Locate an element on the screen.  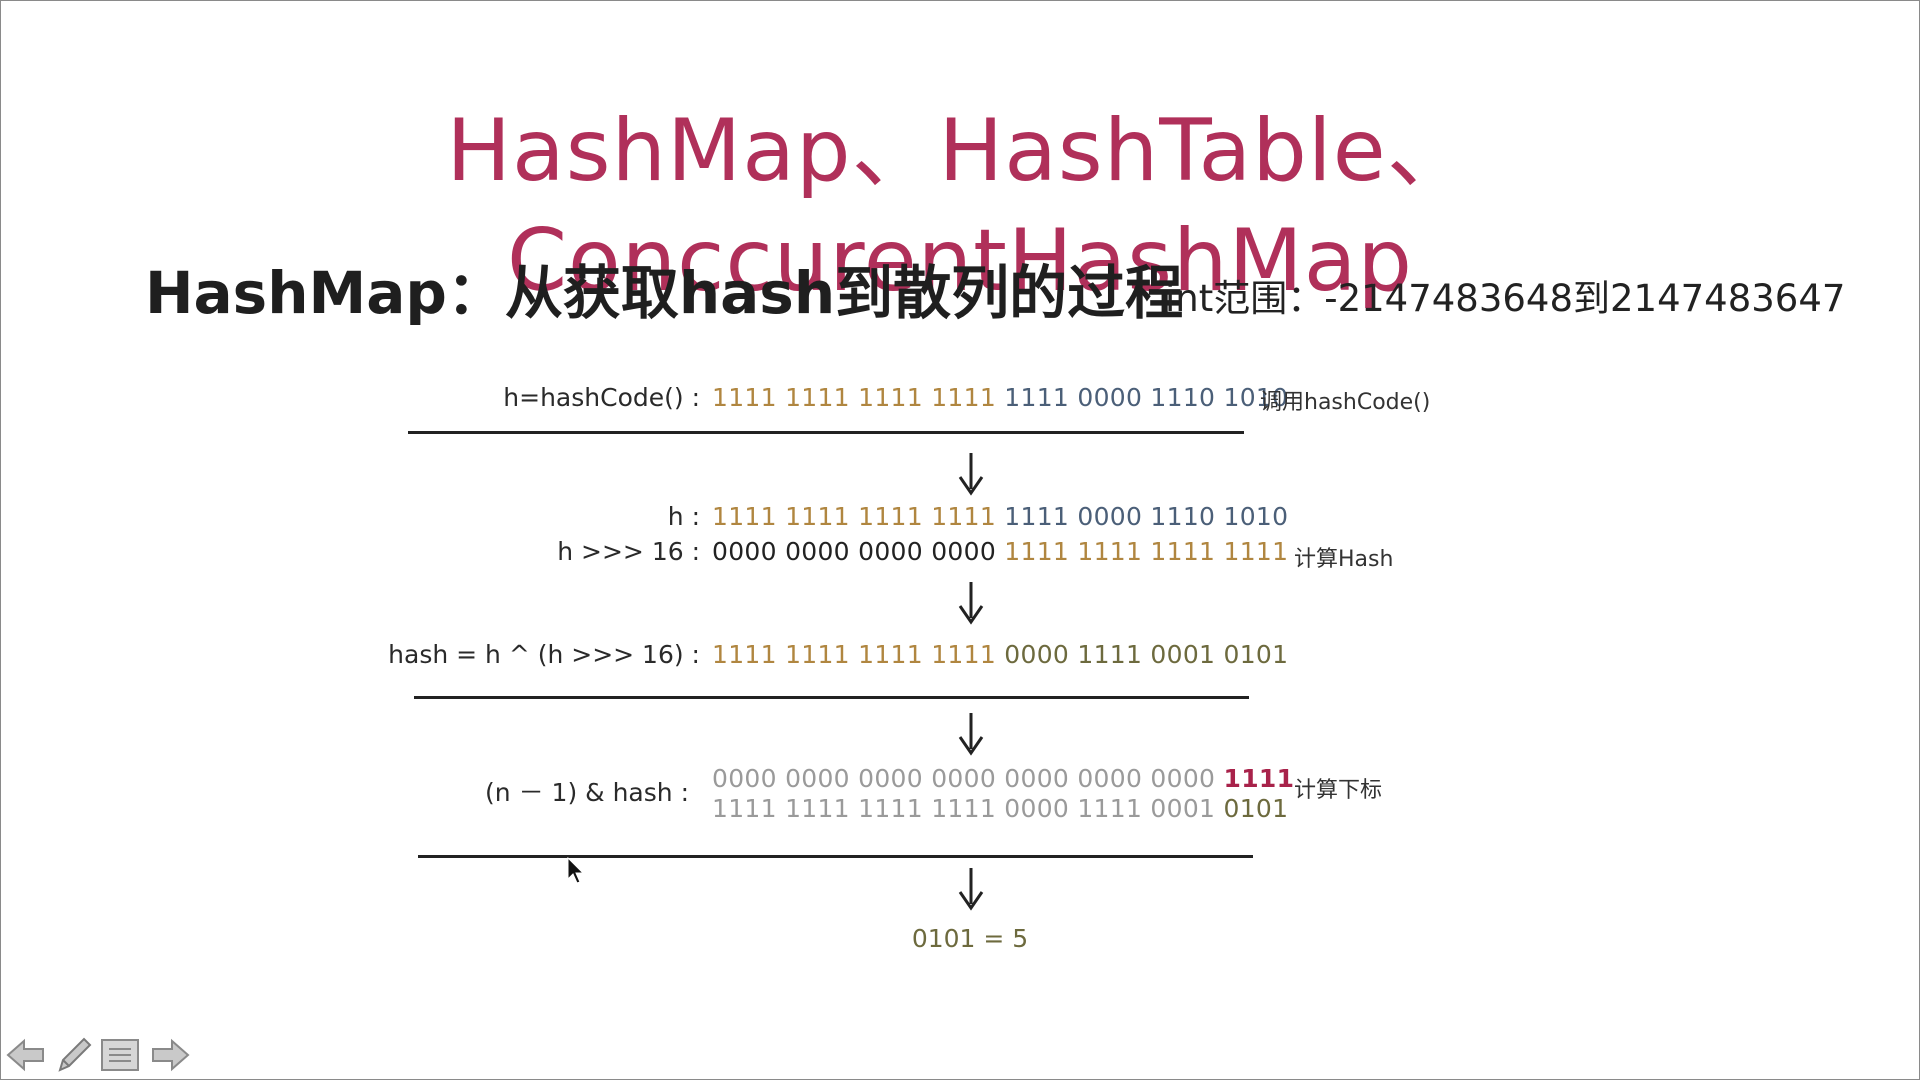
mouse-cursor-icon is located at coordinates (576, 870).